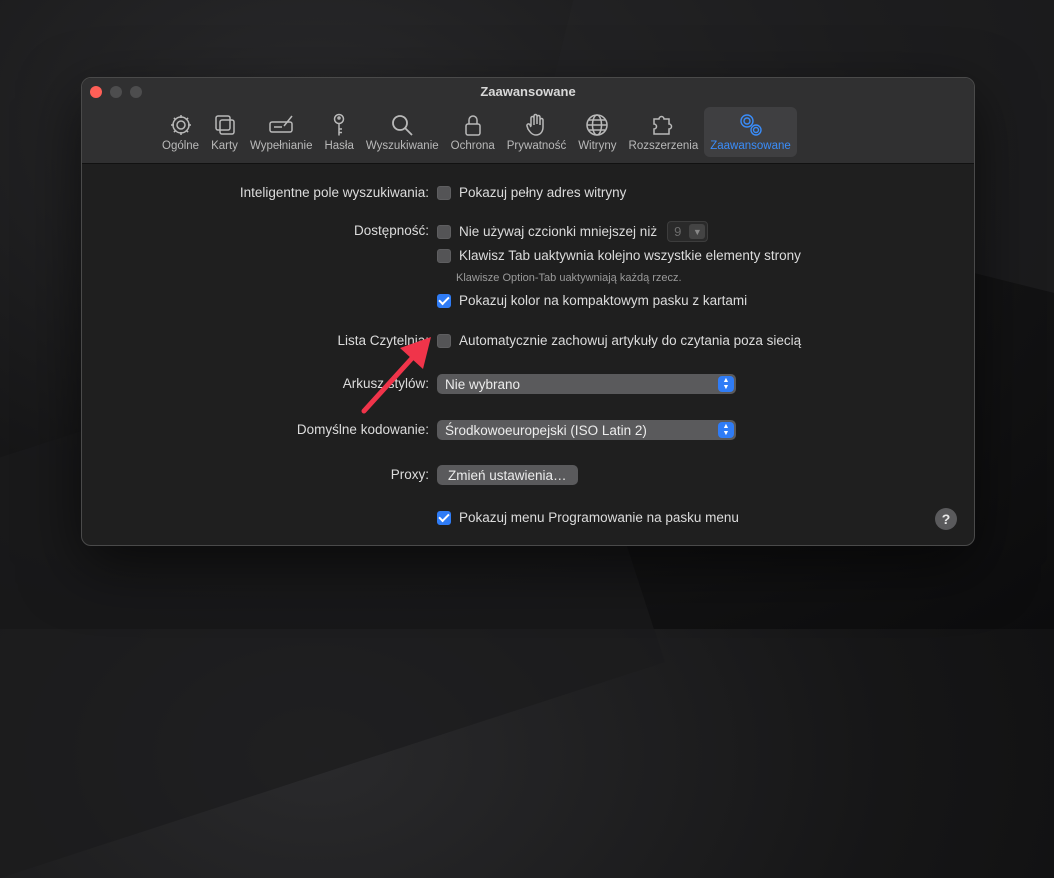 The height and width of the screenshot is (878, 1054). What do you see at coordinates (180, 125) in the screenshot?
I see `gear-icon` at bounding box center [180, 125].